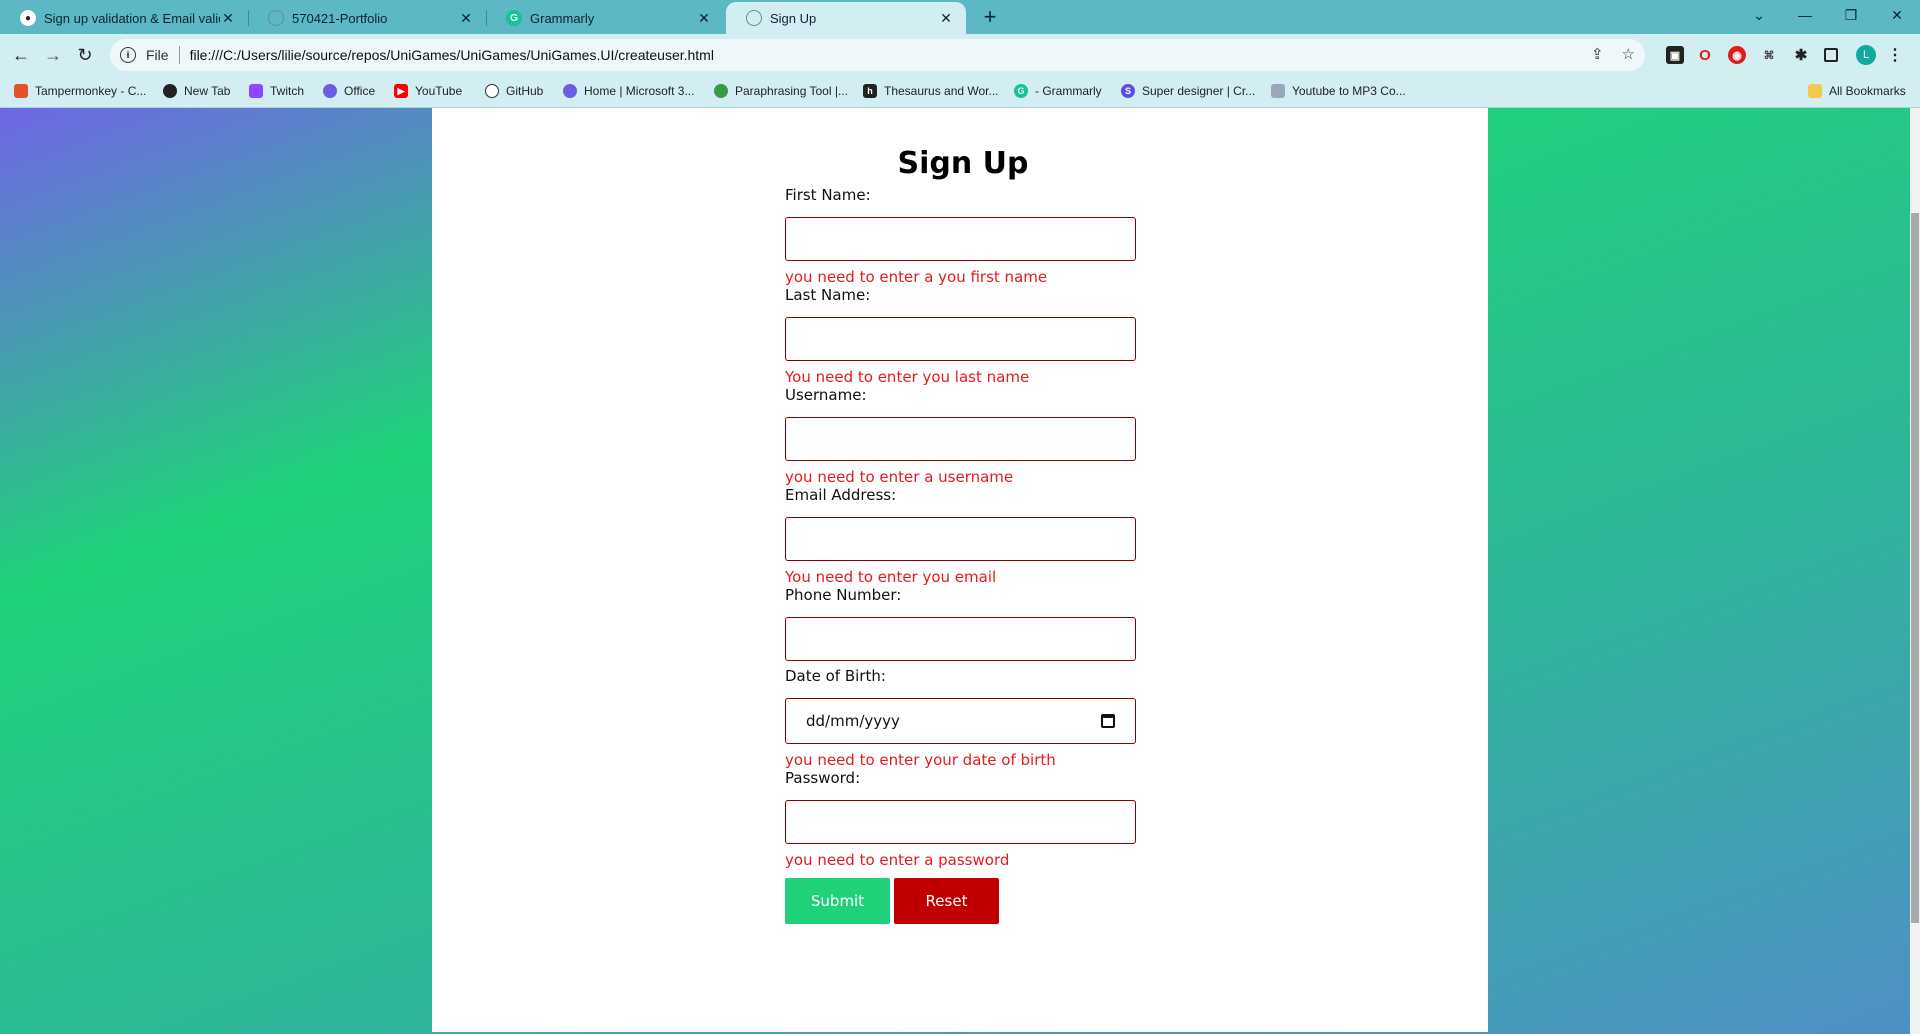 The image size is (1920, 1034). I want to click on folder-icon, so click(1815, 91).